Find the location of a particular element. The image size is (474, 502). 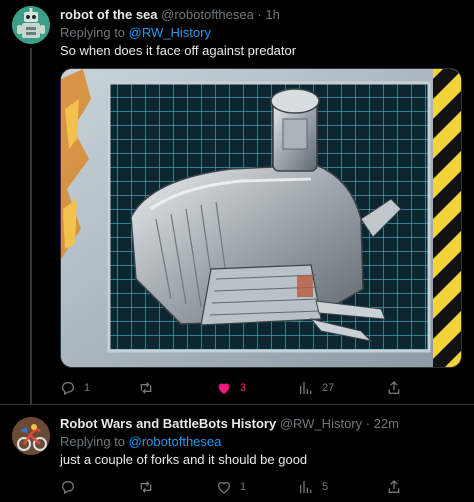

reply-button: 1 is located at coordinates (75, 388).